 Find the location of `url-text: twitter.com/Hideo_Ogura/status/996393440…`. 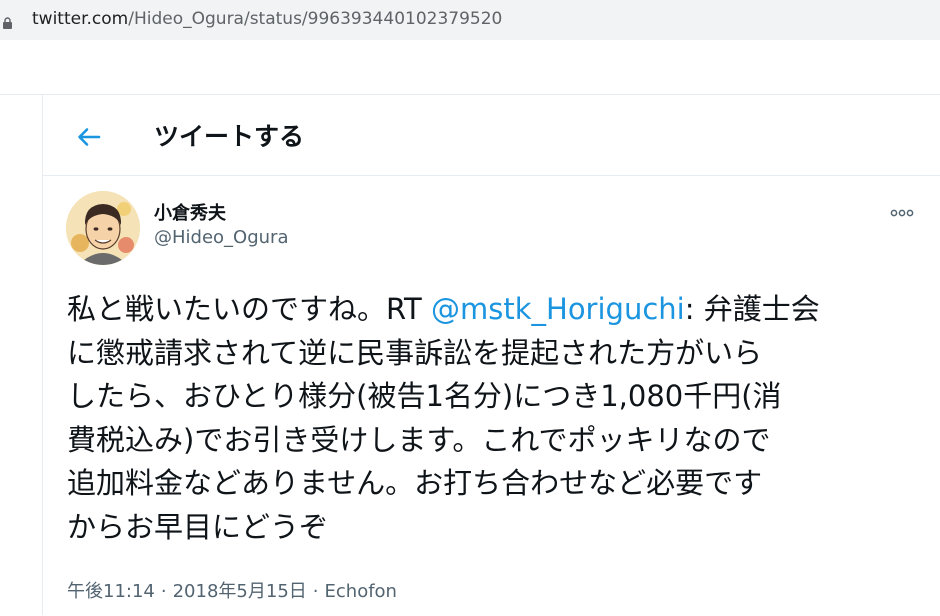

url-text: twitter.com/Hideo_Ogura/status/996393440… is located at coordinates (267, 19).